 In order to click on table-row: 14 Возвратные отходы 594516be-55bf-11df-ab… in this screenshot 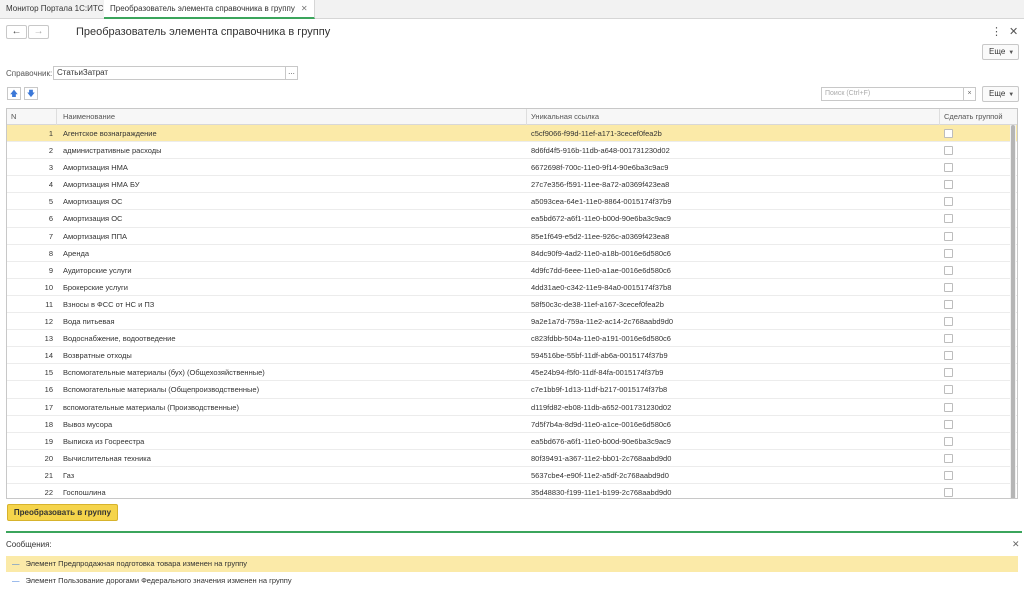, I will do `click(512, 356)`.